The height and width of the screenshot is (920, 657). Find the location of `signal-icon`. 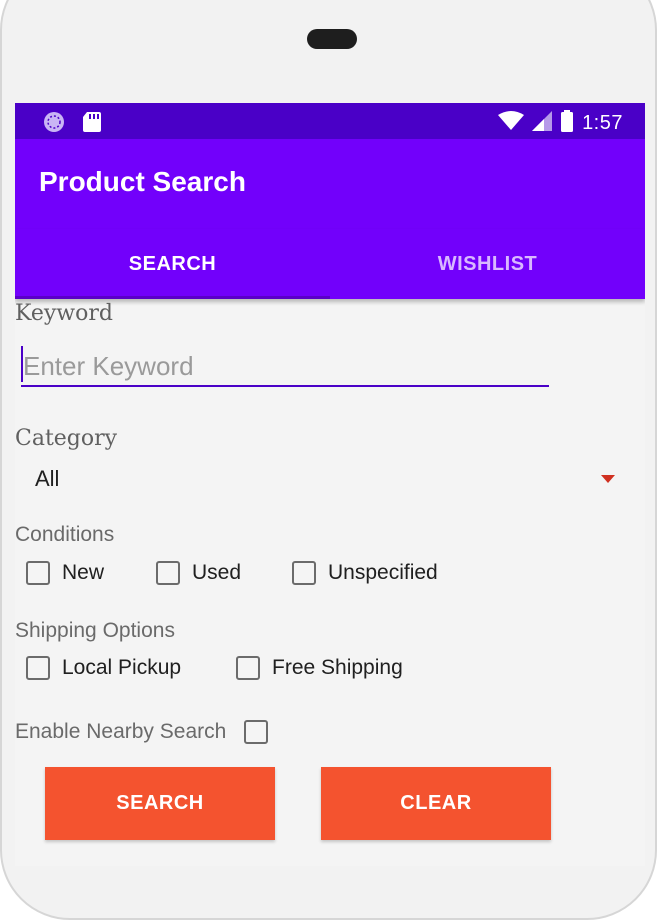

signal-icon is located at coordinates (542, 123).